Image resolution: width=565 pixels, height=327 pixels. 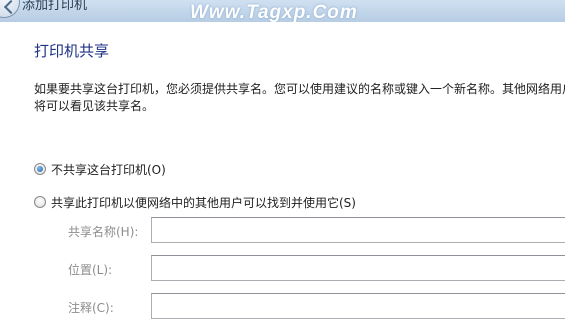 What do you see at coordinates (358, 306) in the screenshot?
I see `comment-field` at bounding box center [358, 306].